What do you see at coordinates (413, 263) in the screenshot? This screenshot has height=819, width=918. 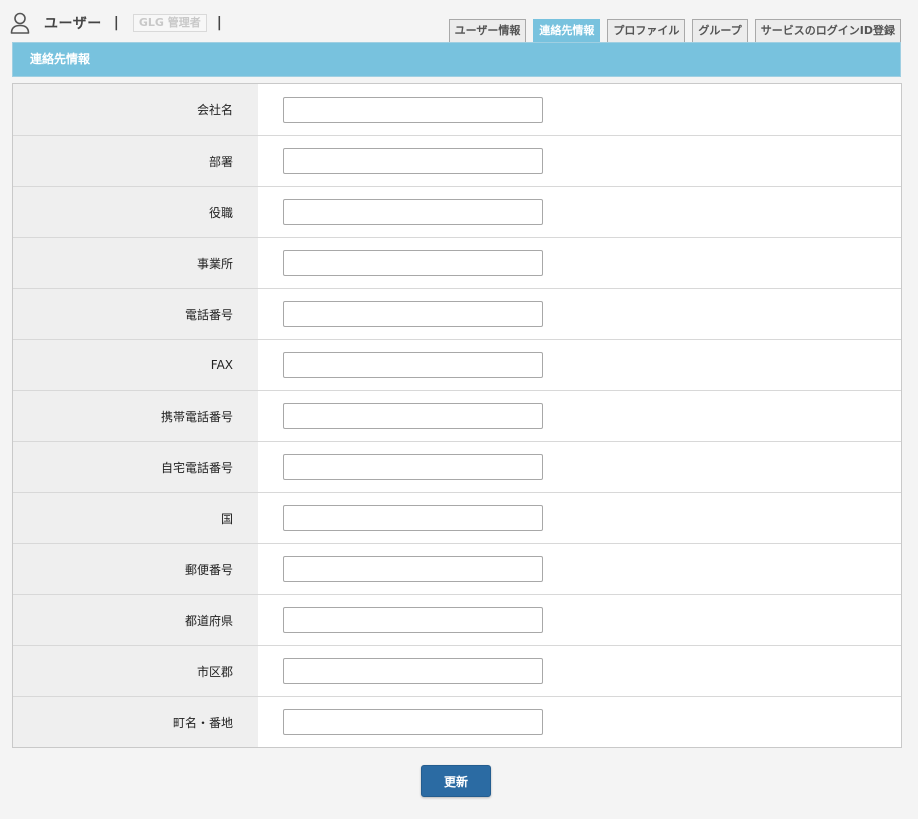 I see `office-input` at bounding box center [413, 263].